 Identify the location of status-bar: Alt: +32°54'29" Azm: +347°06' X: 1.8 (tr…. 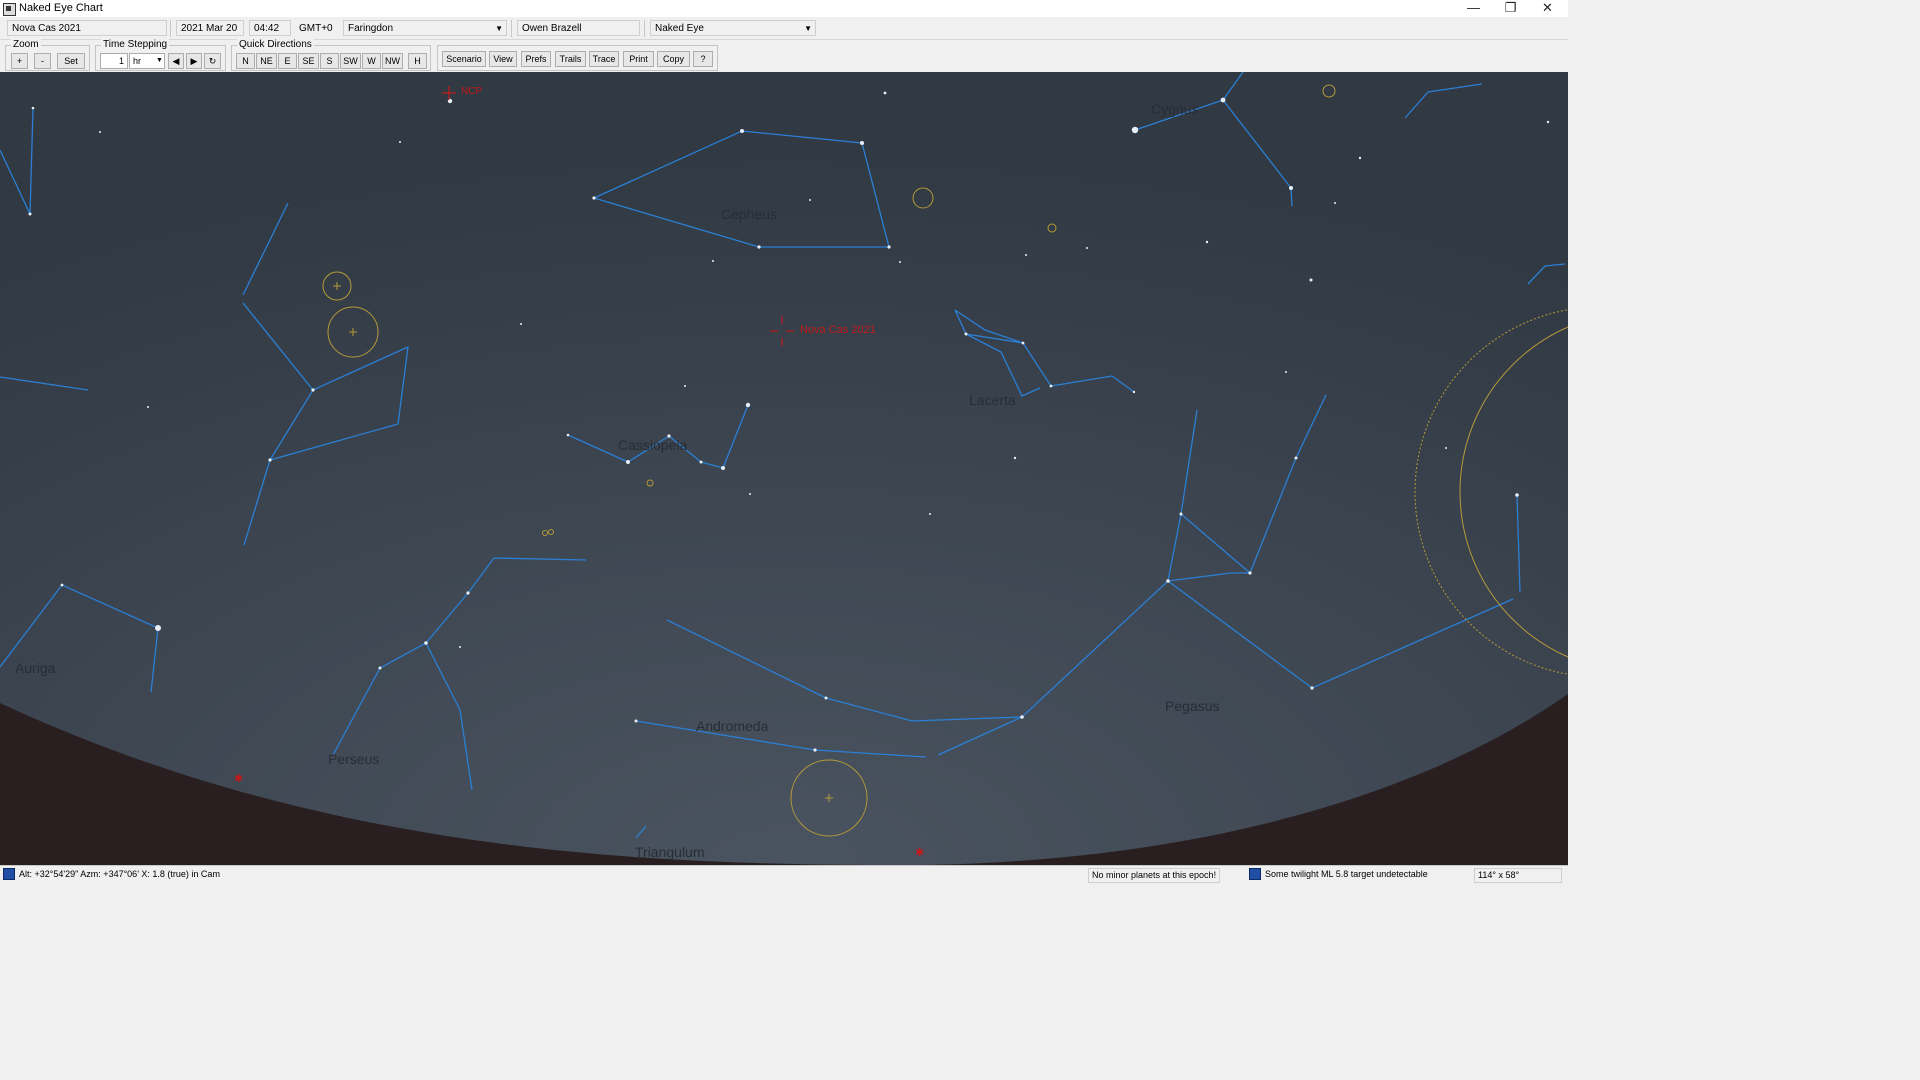
(784, 874).